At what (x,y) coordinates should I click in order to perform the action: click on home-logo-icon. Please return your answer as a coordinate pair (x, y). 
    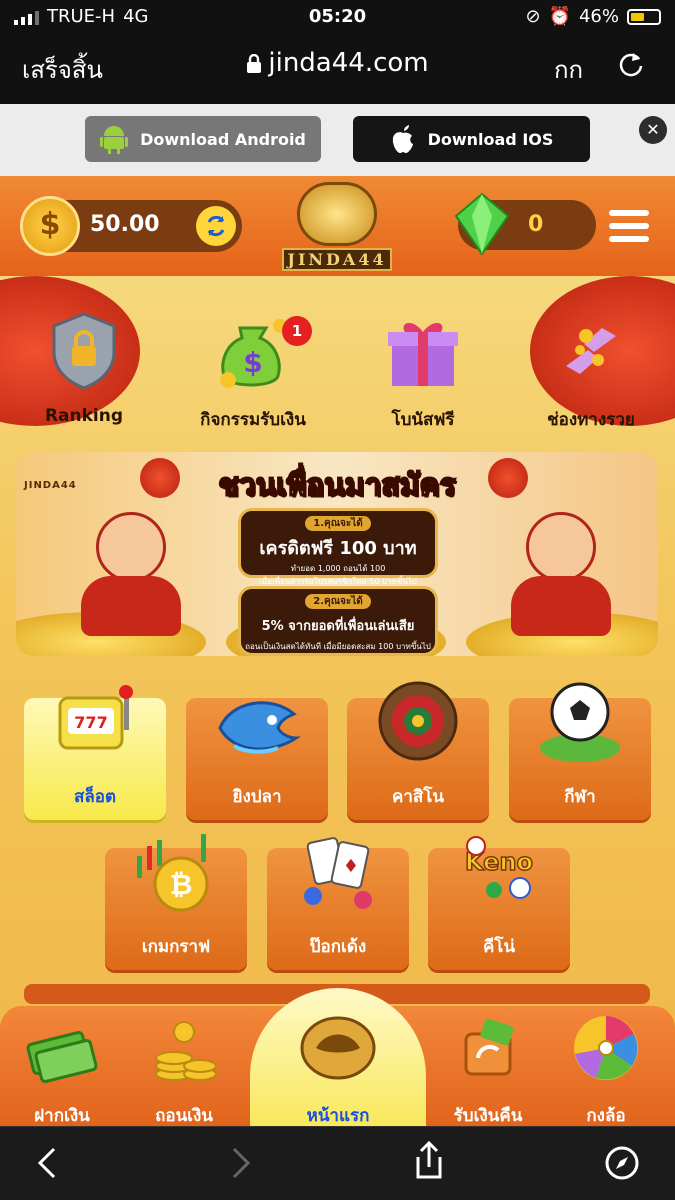
    Looking at the image, I should click on (338, 1048).